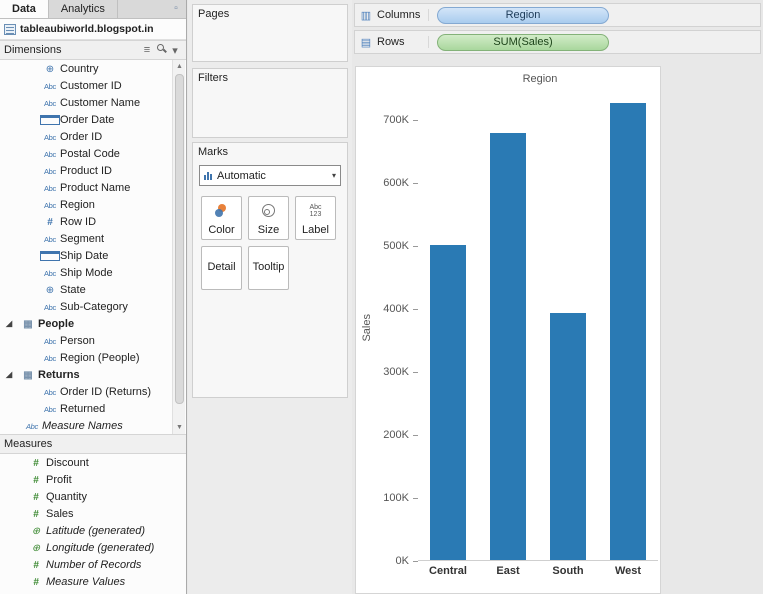 The height and width of the screenshot is (594, 763). I want to click on field-measure-names: Measure Names, so click(93, 425).